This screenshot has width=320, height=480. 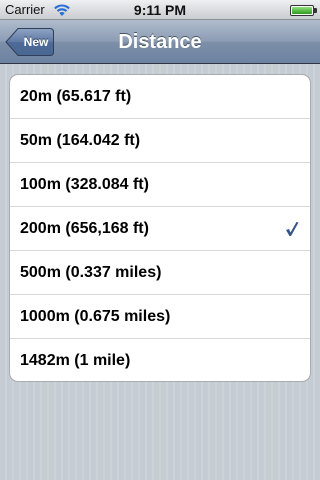 What do you see at coordinates (160, 42) in the screenshot?
I see `navigation-bar: Distance New` at bounding box center [160, 42].